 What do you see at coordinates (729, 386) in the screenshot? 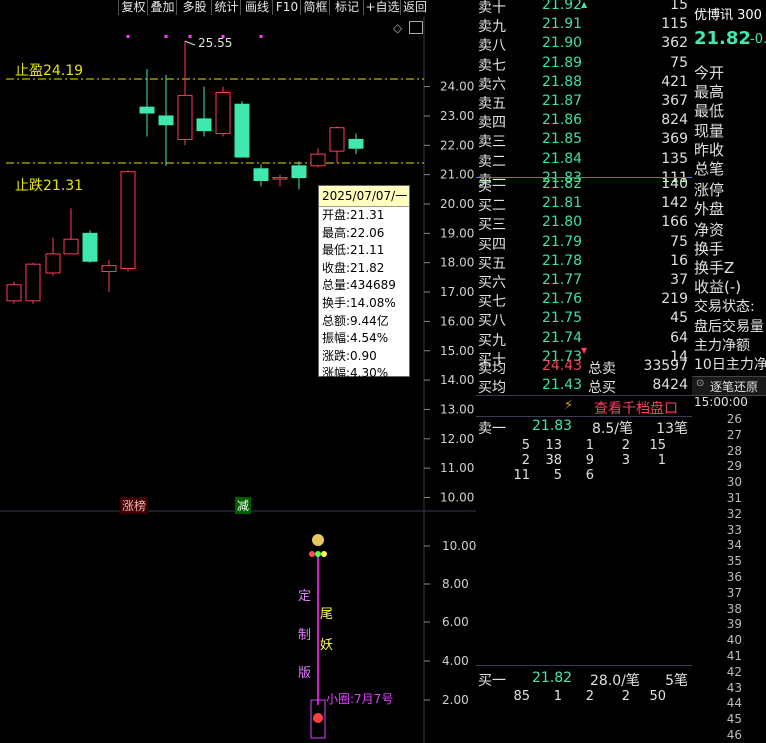
I see `tick-restore-bar: ⊙ 逐笔还原` at bounding box center [729, 386].